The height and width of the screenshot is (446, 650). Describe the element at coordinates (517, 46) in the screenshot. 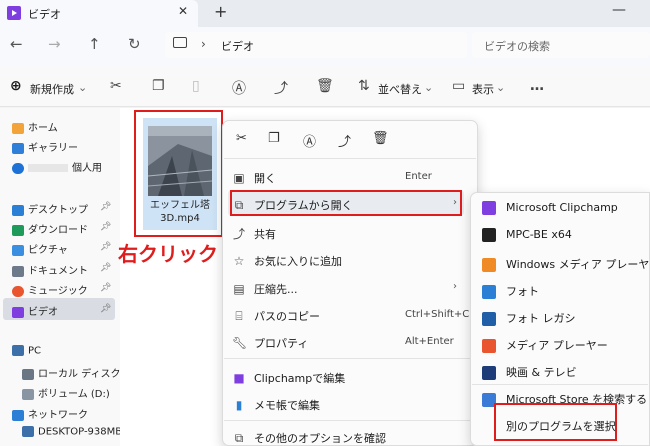

I see `search-placeholder: ビデオの検索` at that location.